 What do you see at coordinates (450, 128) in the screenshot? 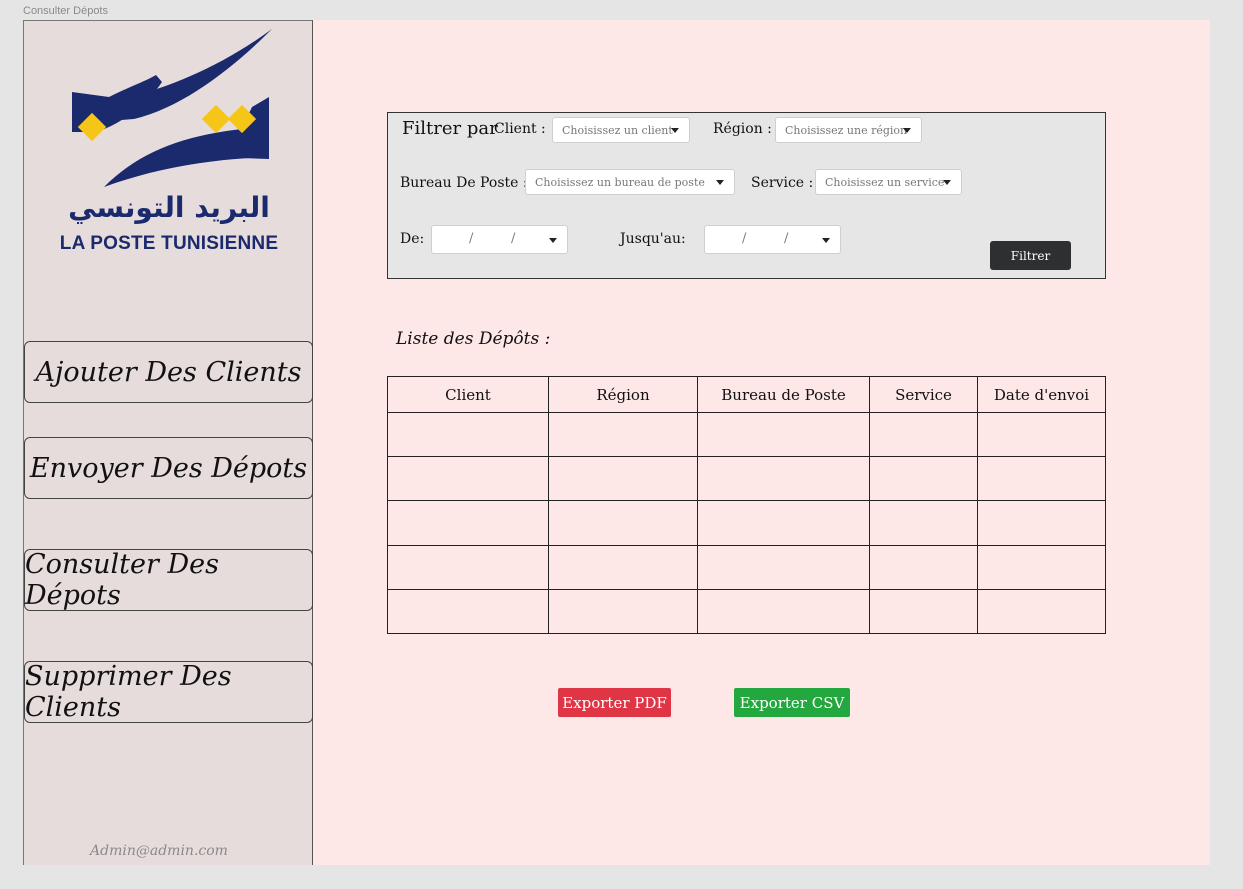
I see `filter-title: Filtrer par` at bounding box center [450, 128].